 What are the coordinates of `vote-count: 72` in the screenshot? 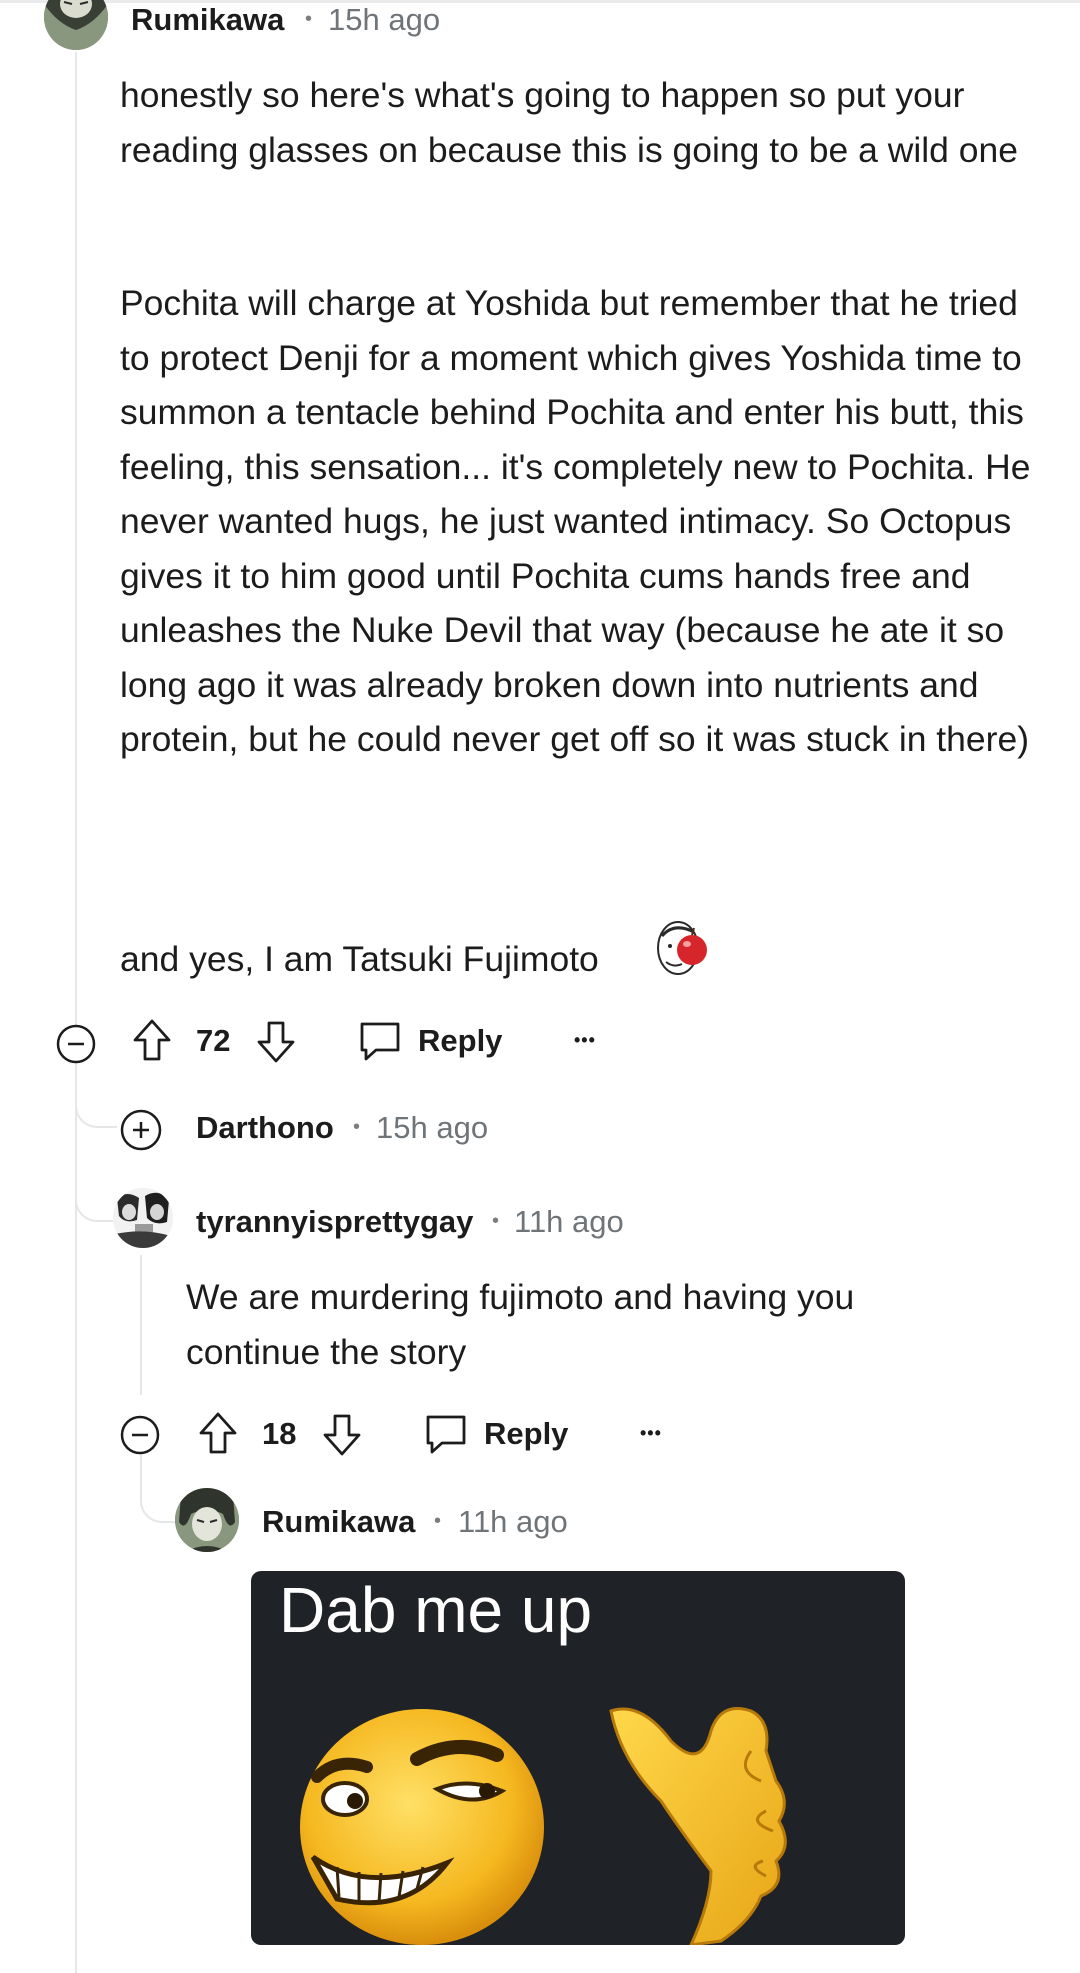 It's located at (213, 1040).